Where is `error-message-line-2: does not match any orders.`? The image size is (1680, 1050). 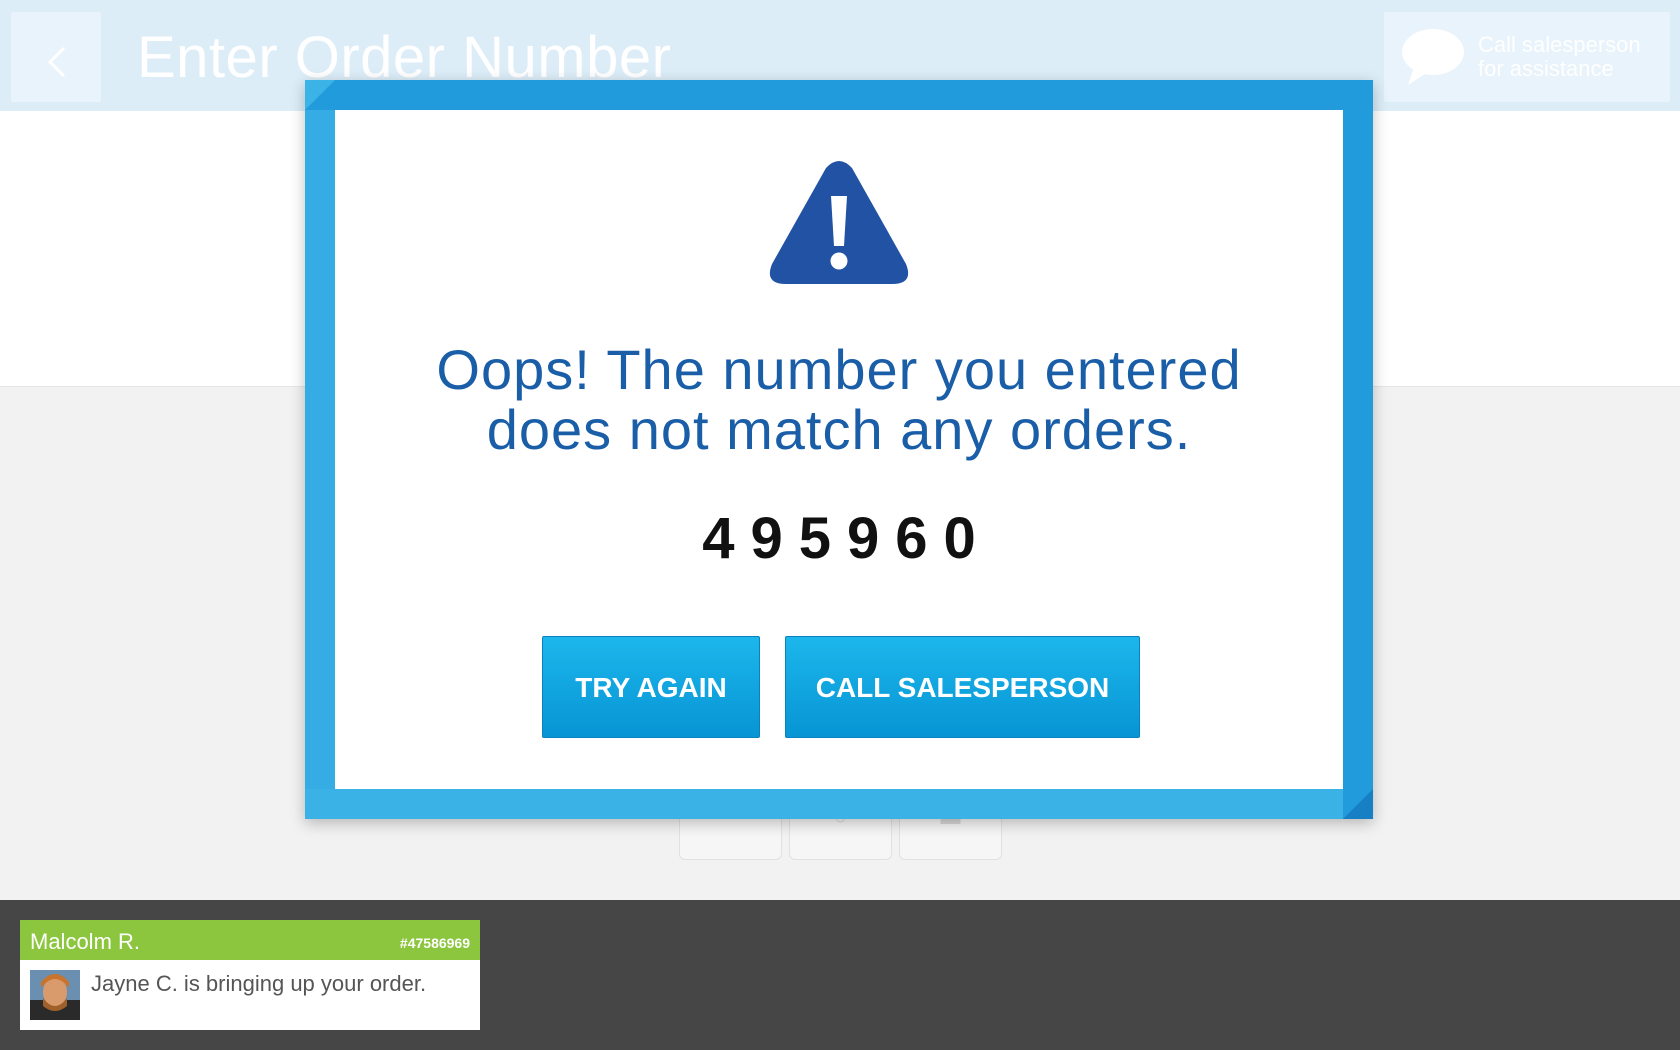
error-message-line-2: does not match any orders. is located at coordinates (839, 429).